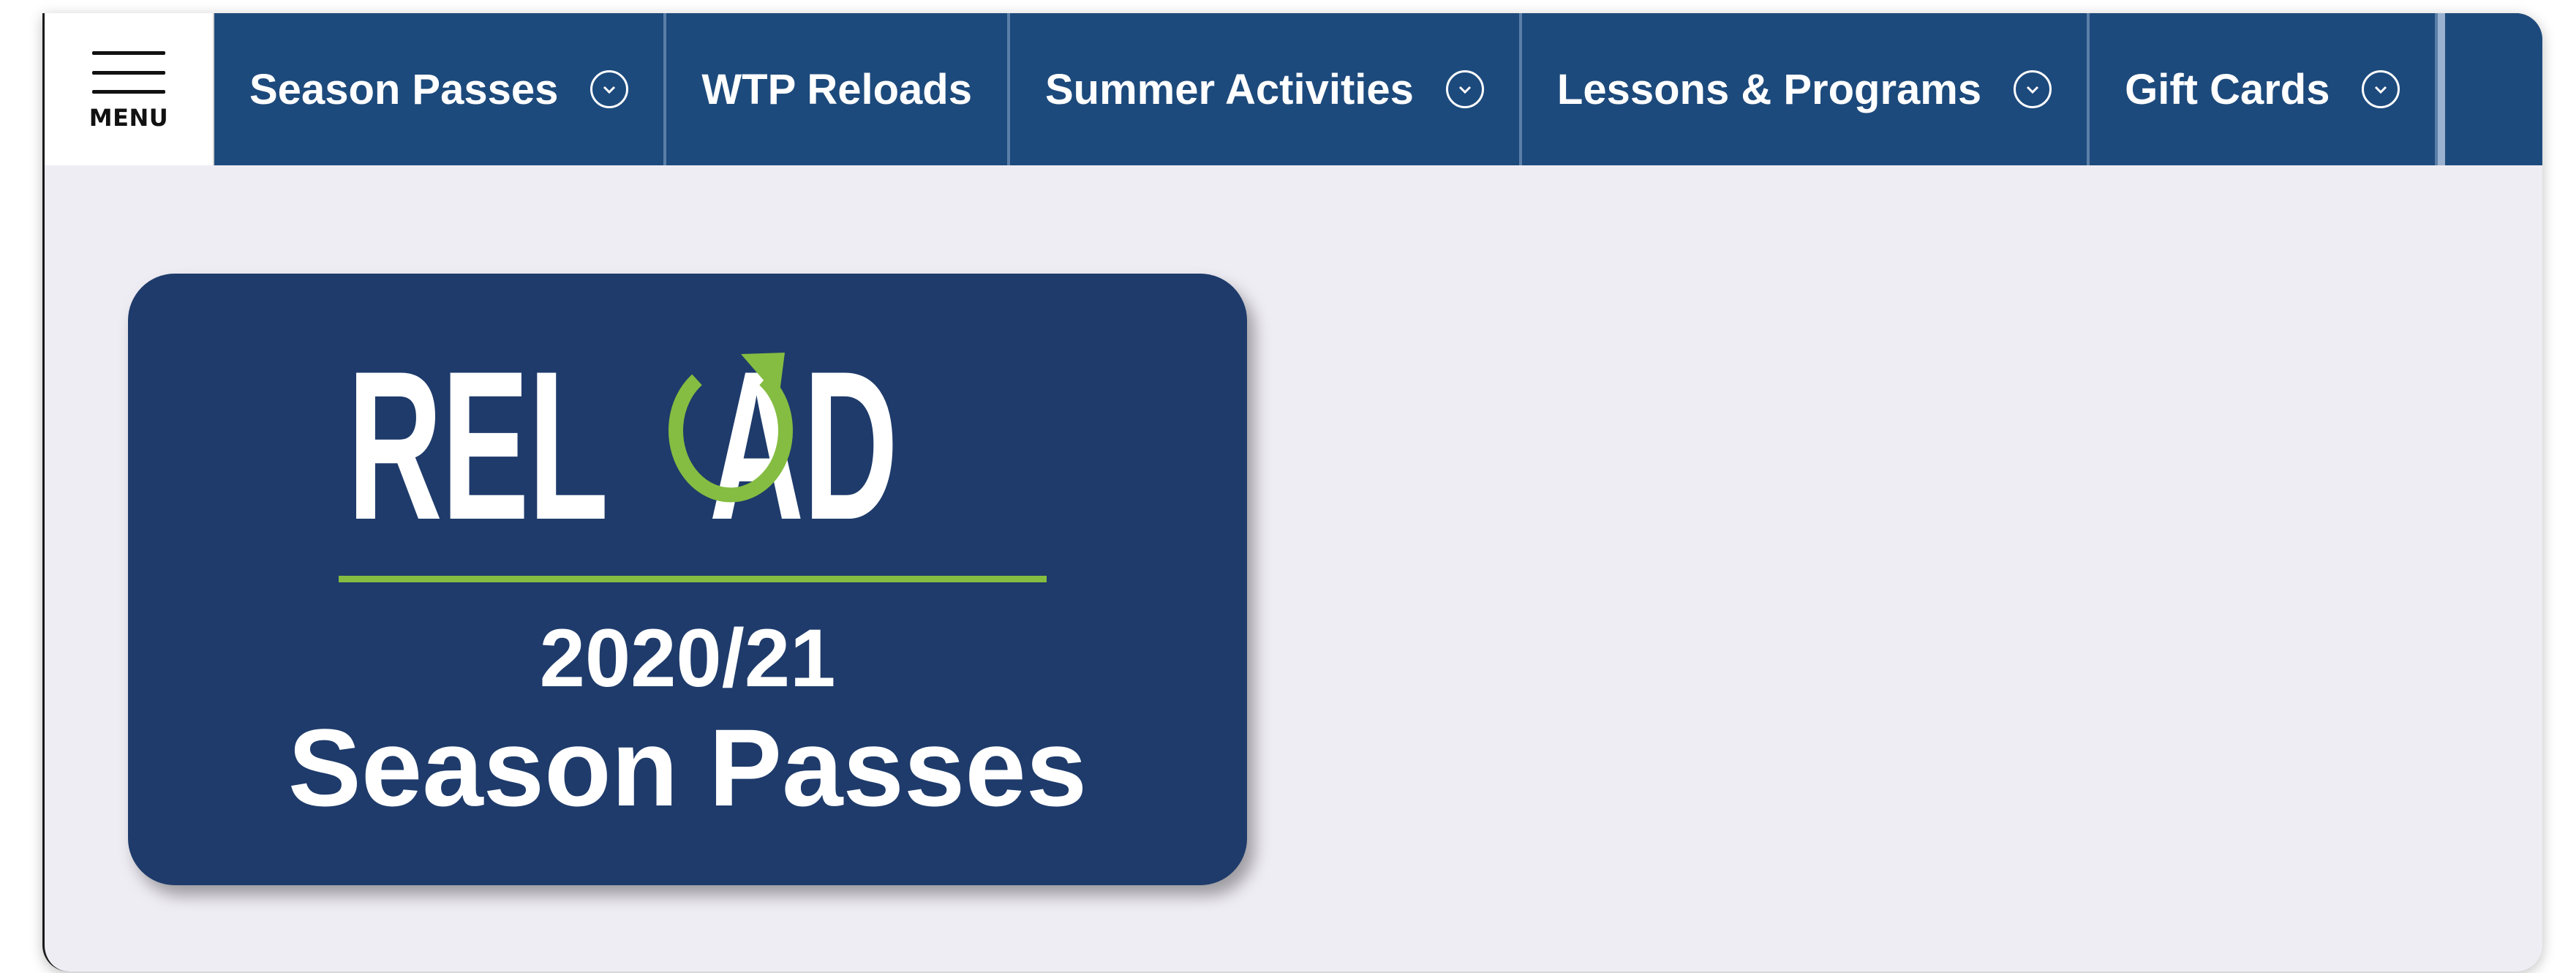 This screenshot has height=973, width=2576. I want to click on nav-item-label: WTP Reloads, so click(836, 89).